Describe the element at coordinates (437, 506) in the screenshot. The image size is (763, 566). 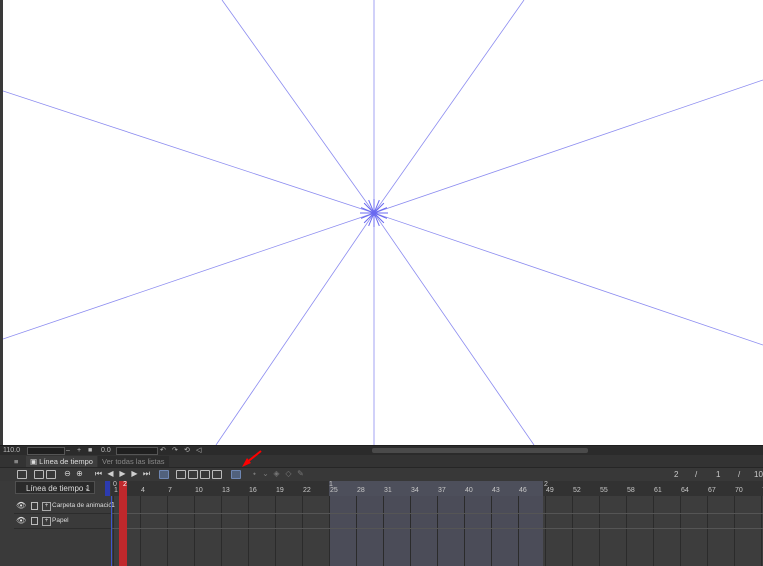
I see `track-animation-folder: 1 2` at that location.